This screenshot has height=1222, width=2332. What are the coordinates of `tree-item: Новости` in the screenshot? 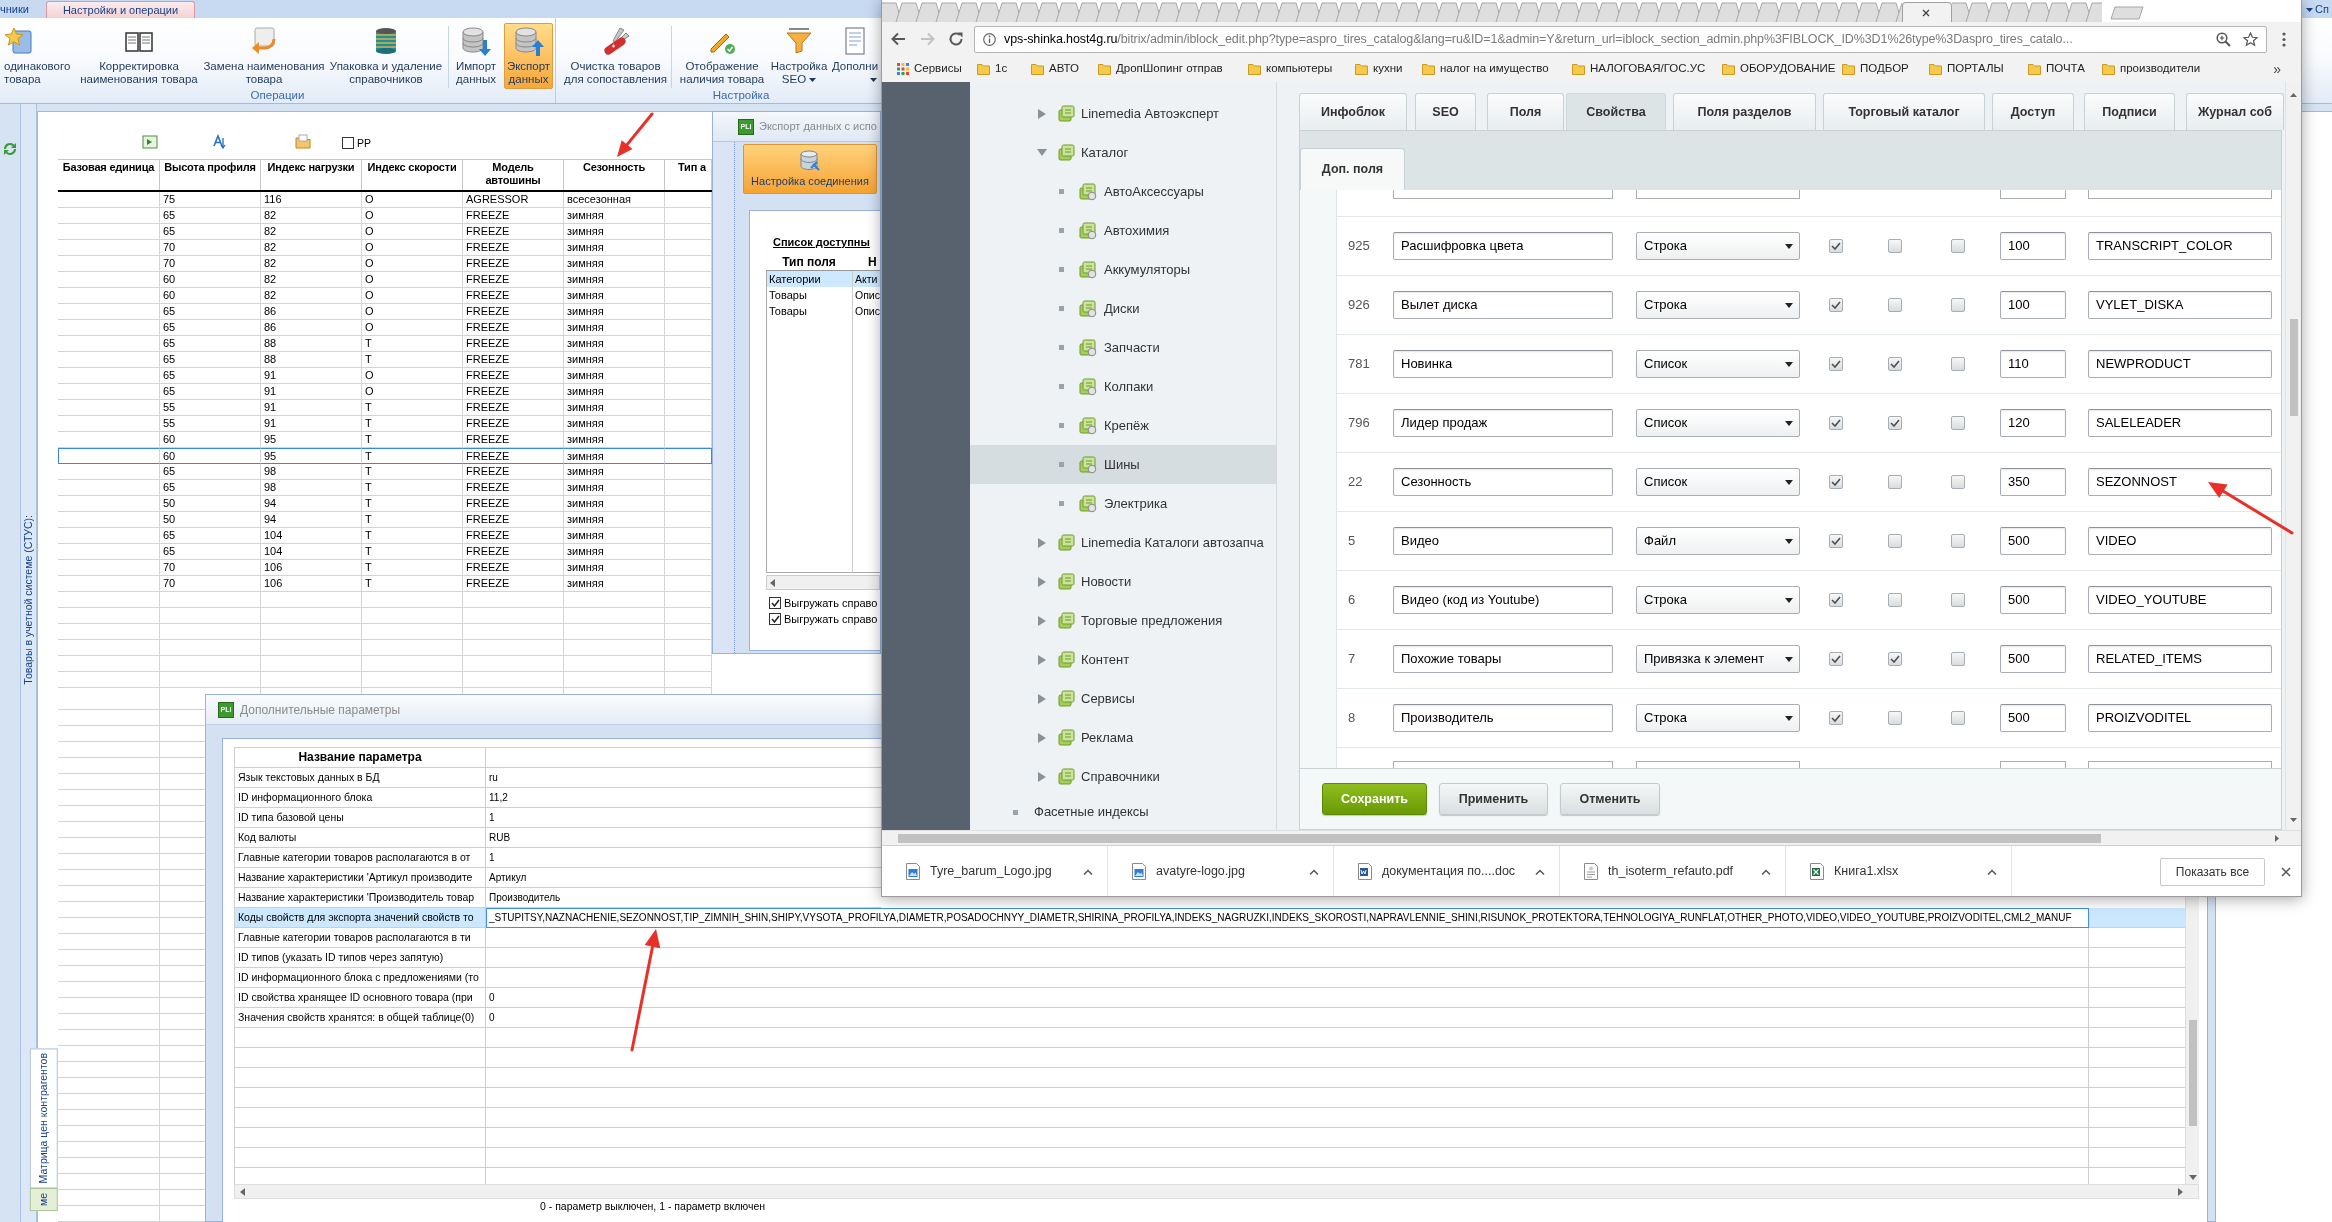 It's located at (1123, 581).